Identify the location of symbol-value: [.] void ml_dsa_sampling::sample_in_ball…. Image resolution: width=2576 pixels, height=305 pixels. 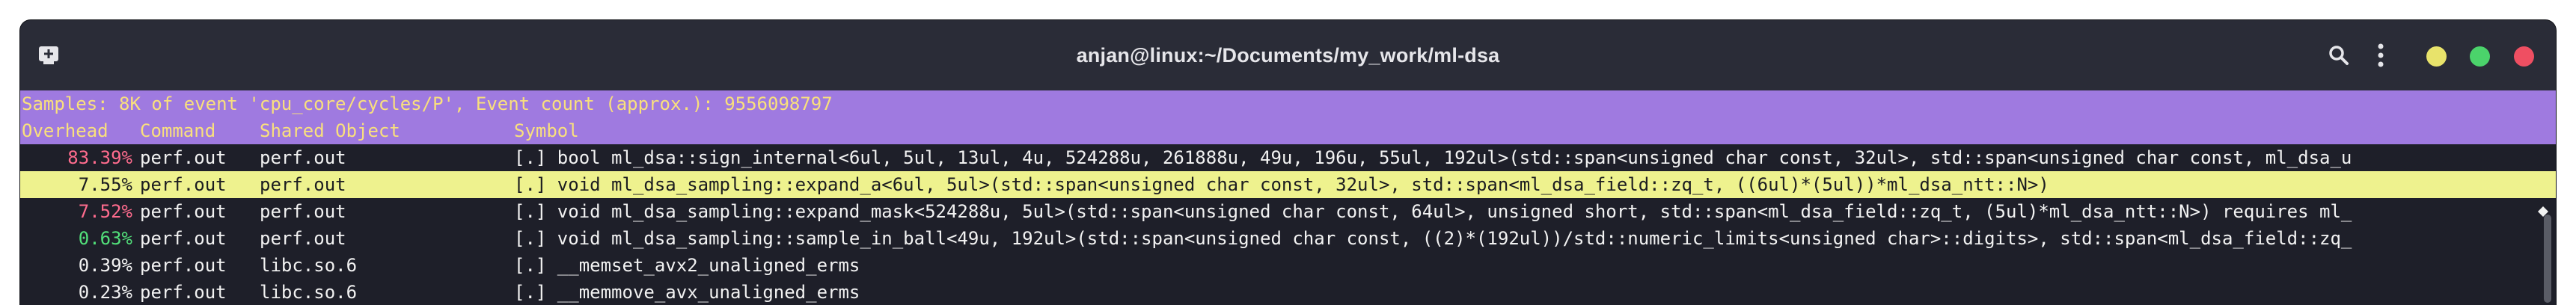
(1433, 239).